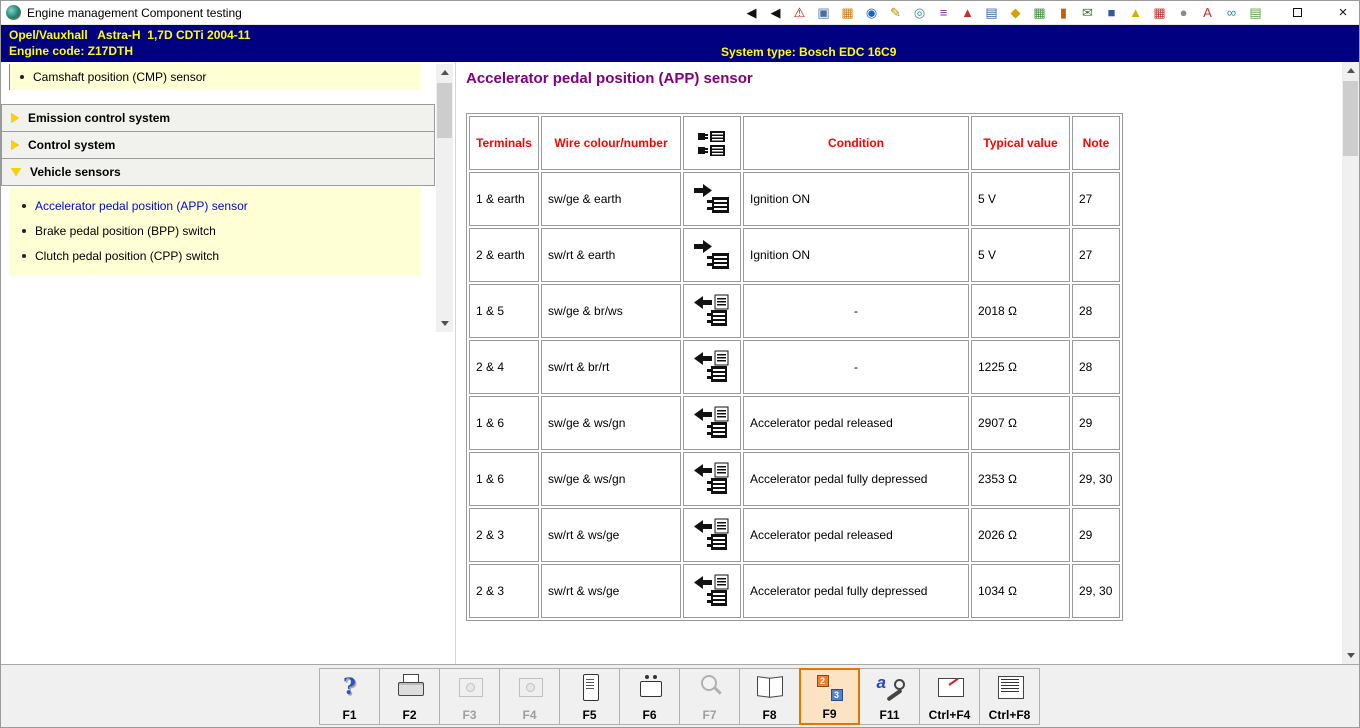  What do you see at coordinates (949, 696) in the screenshot?
I see `function-button: Ctrl+F4` at bounding box center [949, 696].